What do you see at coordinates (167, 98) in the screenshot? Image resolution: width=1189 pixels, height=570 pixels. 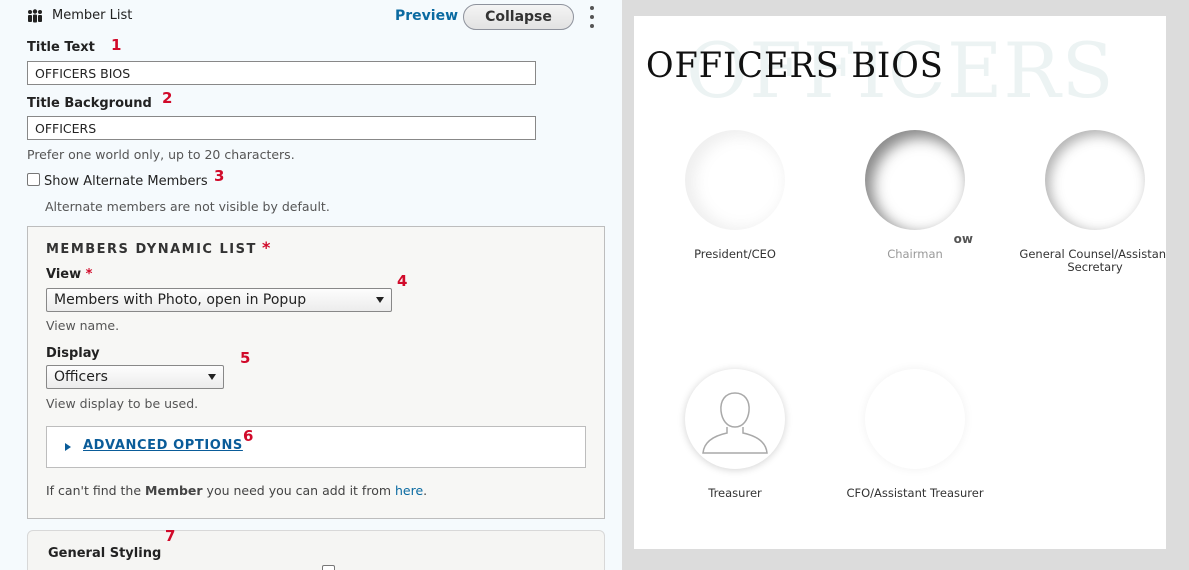 I see `marker-2: 2` at bounding box center [167, 98].